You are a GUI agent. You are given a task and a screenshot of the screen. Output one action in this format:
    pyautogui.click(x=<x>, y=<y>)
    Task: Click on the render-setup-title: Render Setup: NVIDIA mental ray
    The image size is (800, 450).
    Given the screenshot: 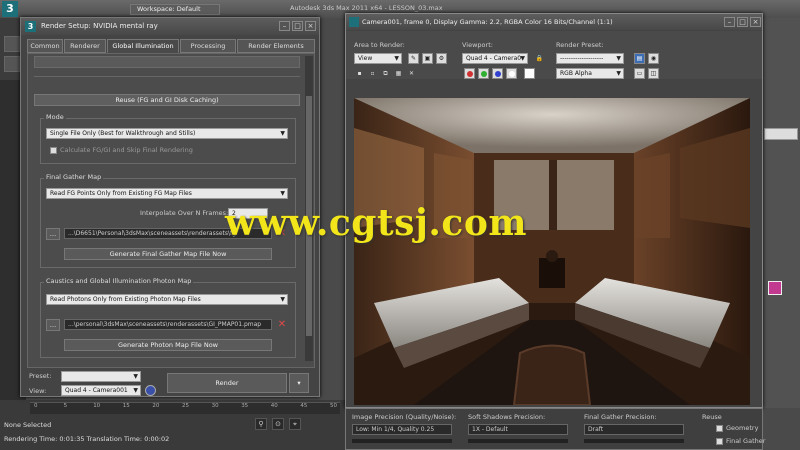 What is the action you would take?
    pyautogui.click(x=170, y=26)
    